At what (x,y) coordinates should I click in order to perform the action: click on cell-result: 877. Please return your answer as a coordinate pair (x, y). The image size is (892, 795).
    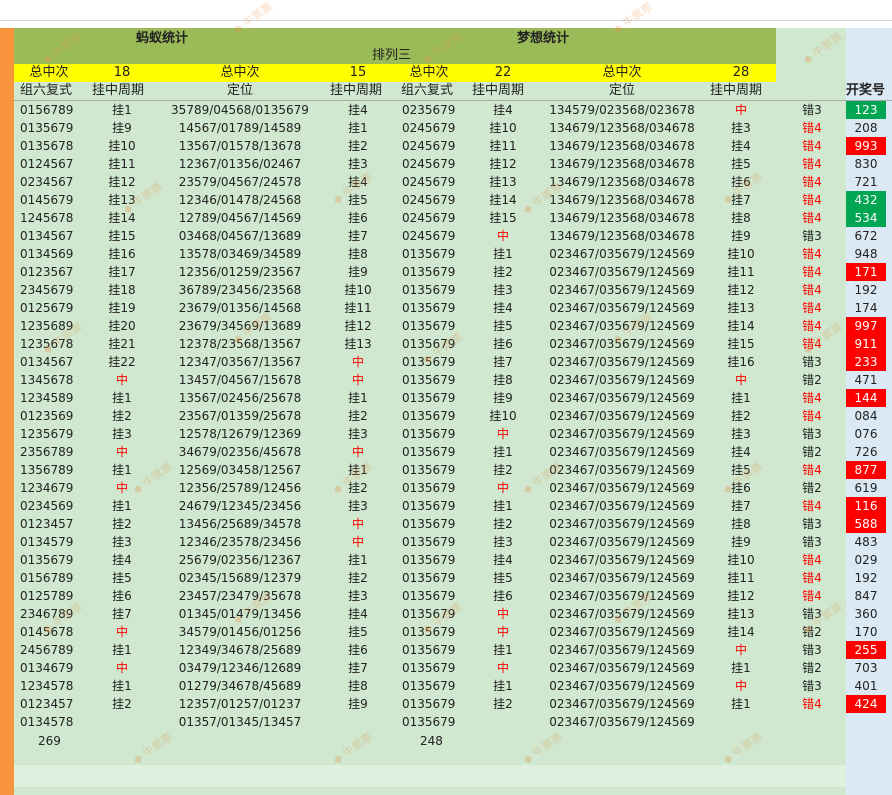
    Looking at the image, I should click on (866, 470).